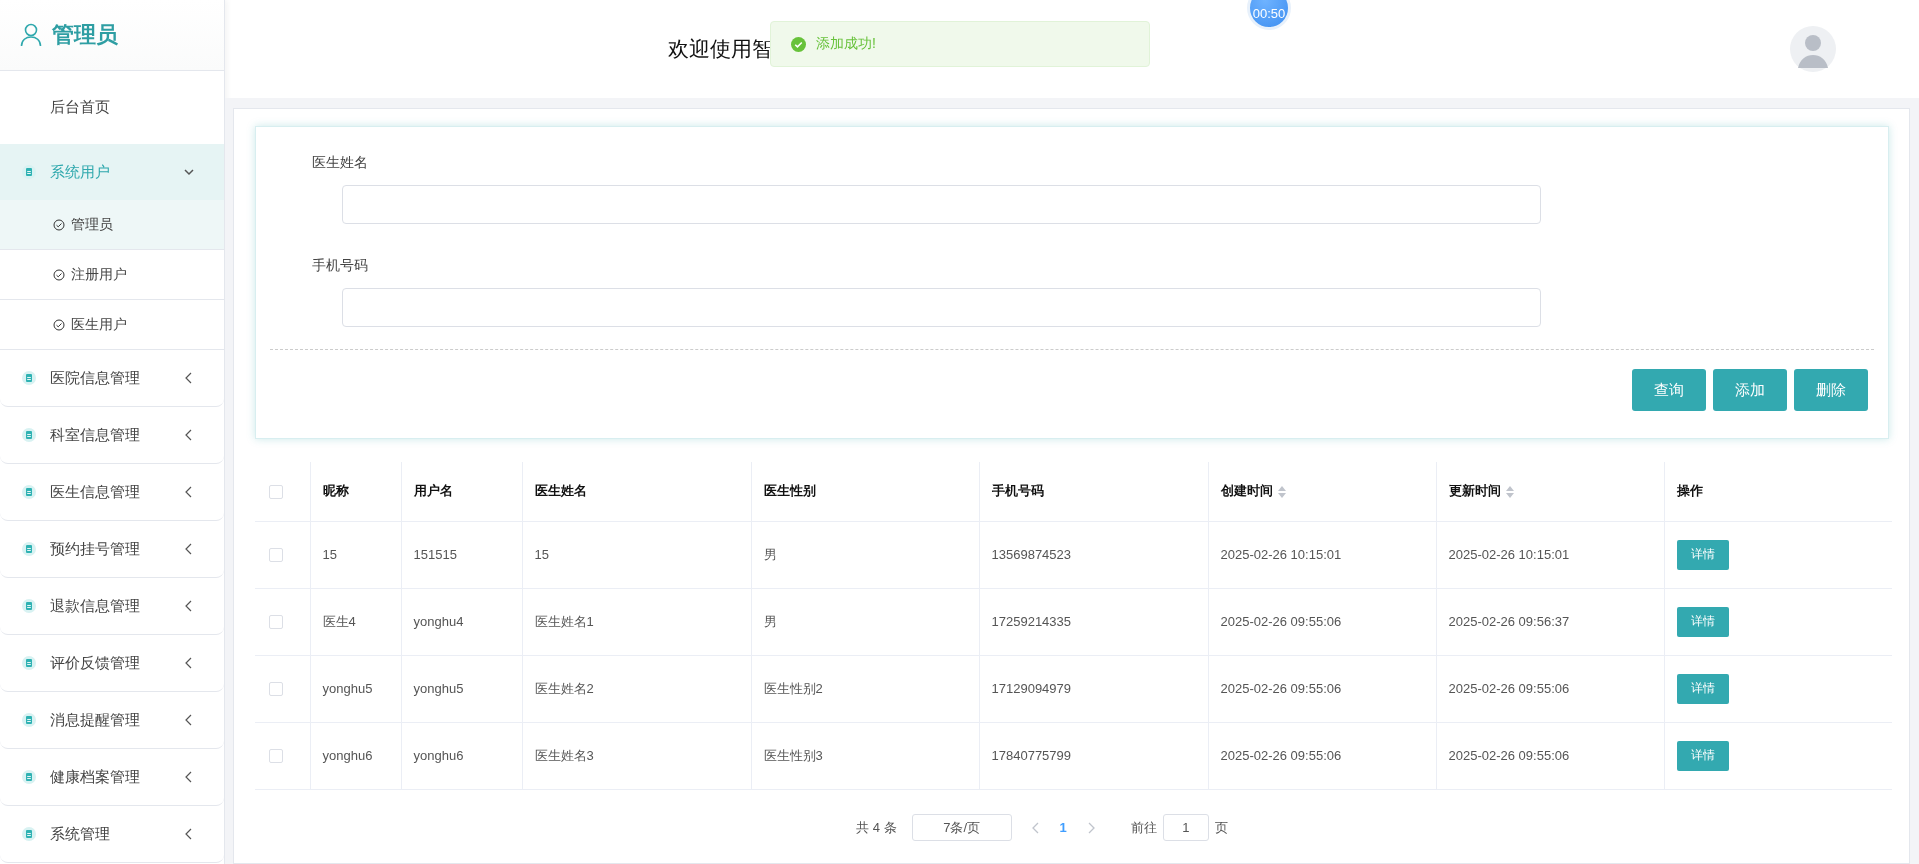 The height and width of the screenshot is (864, 1919). Describe the element at coordinates (1813, 49) in the screenshot. I see `avatar` at that location.